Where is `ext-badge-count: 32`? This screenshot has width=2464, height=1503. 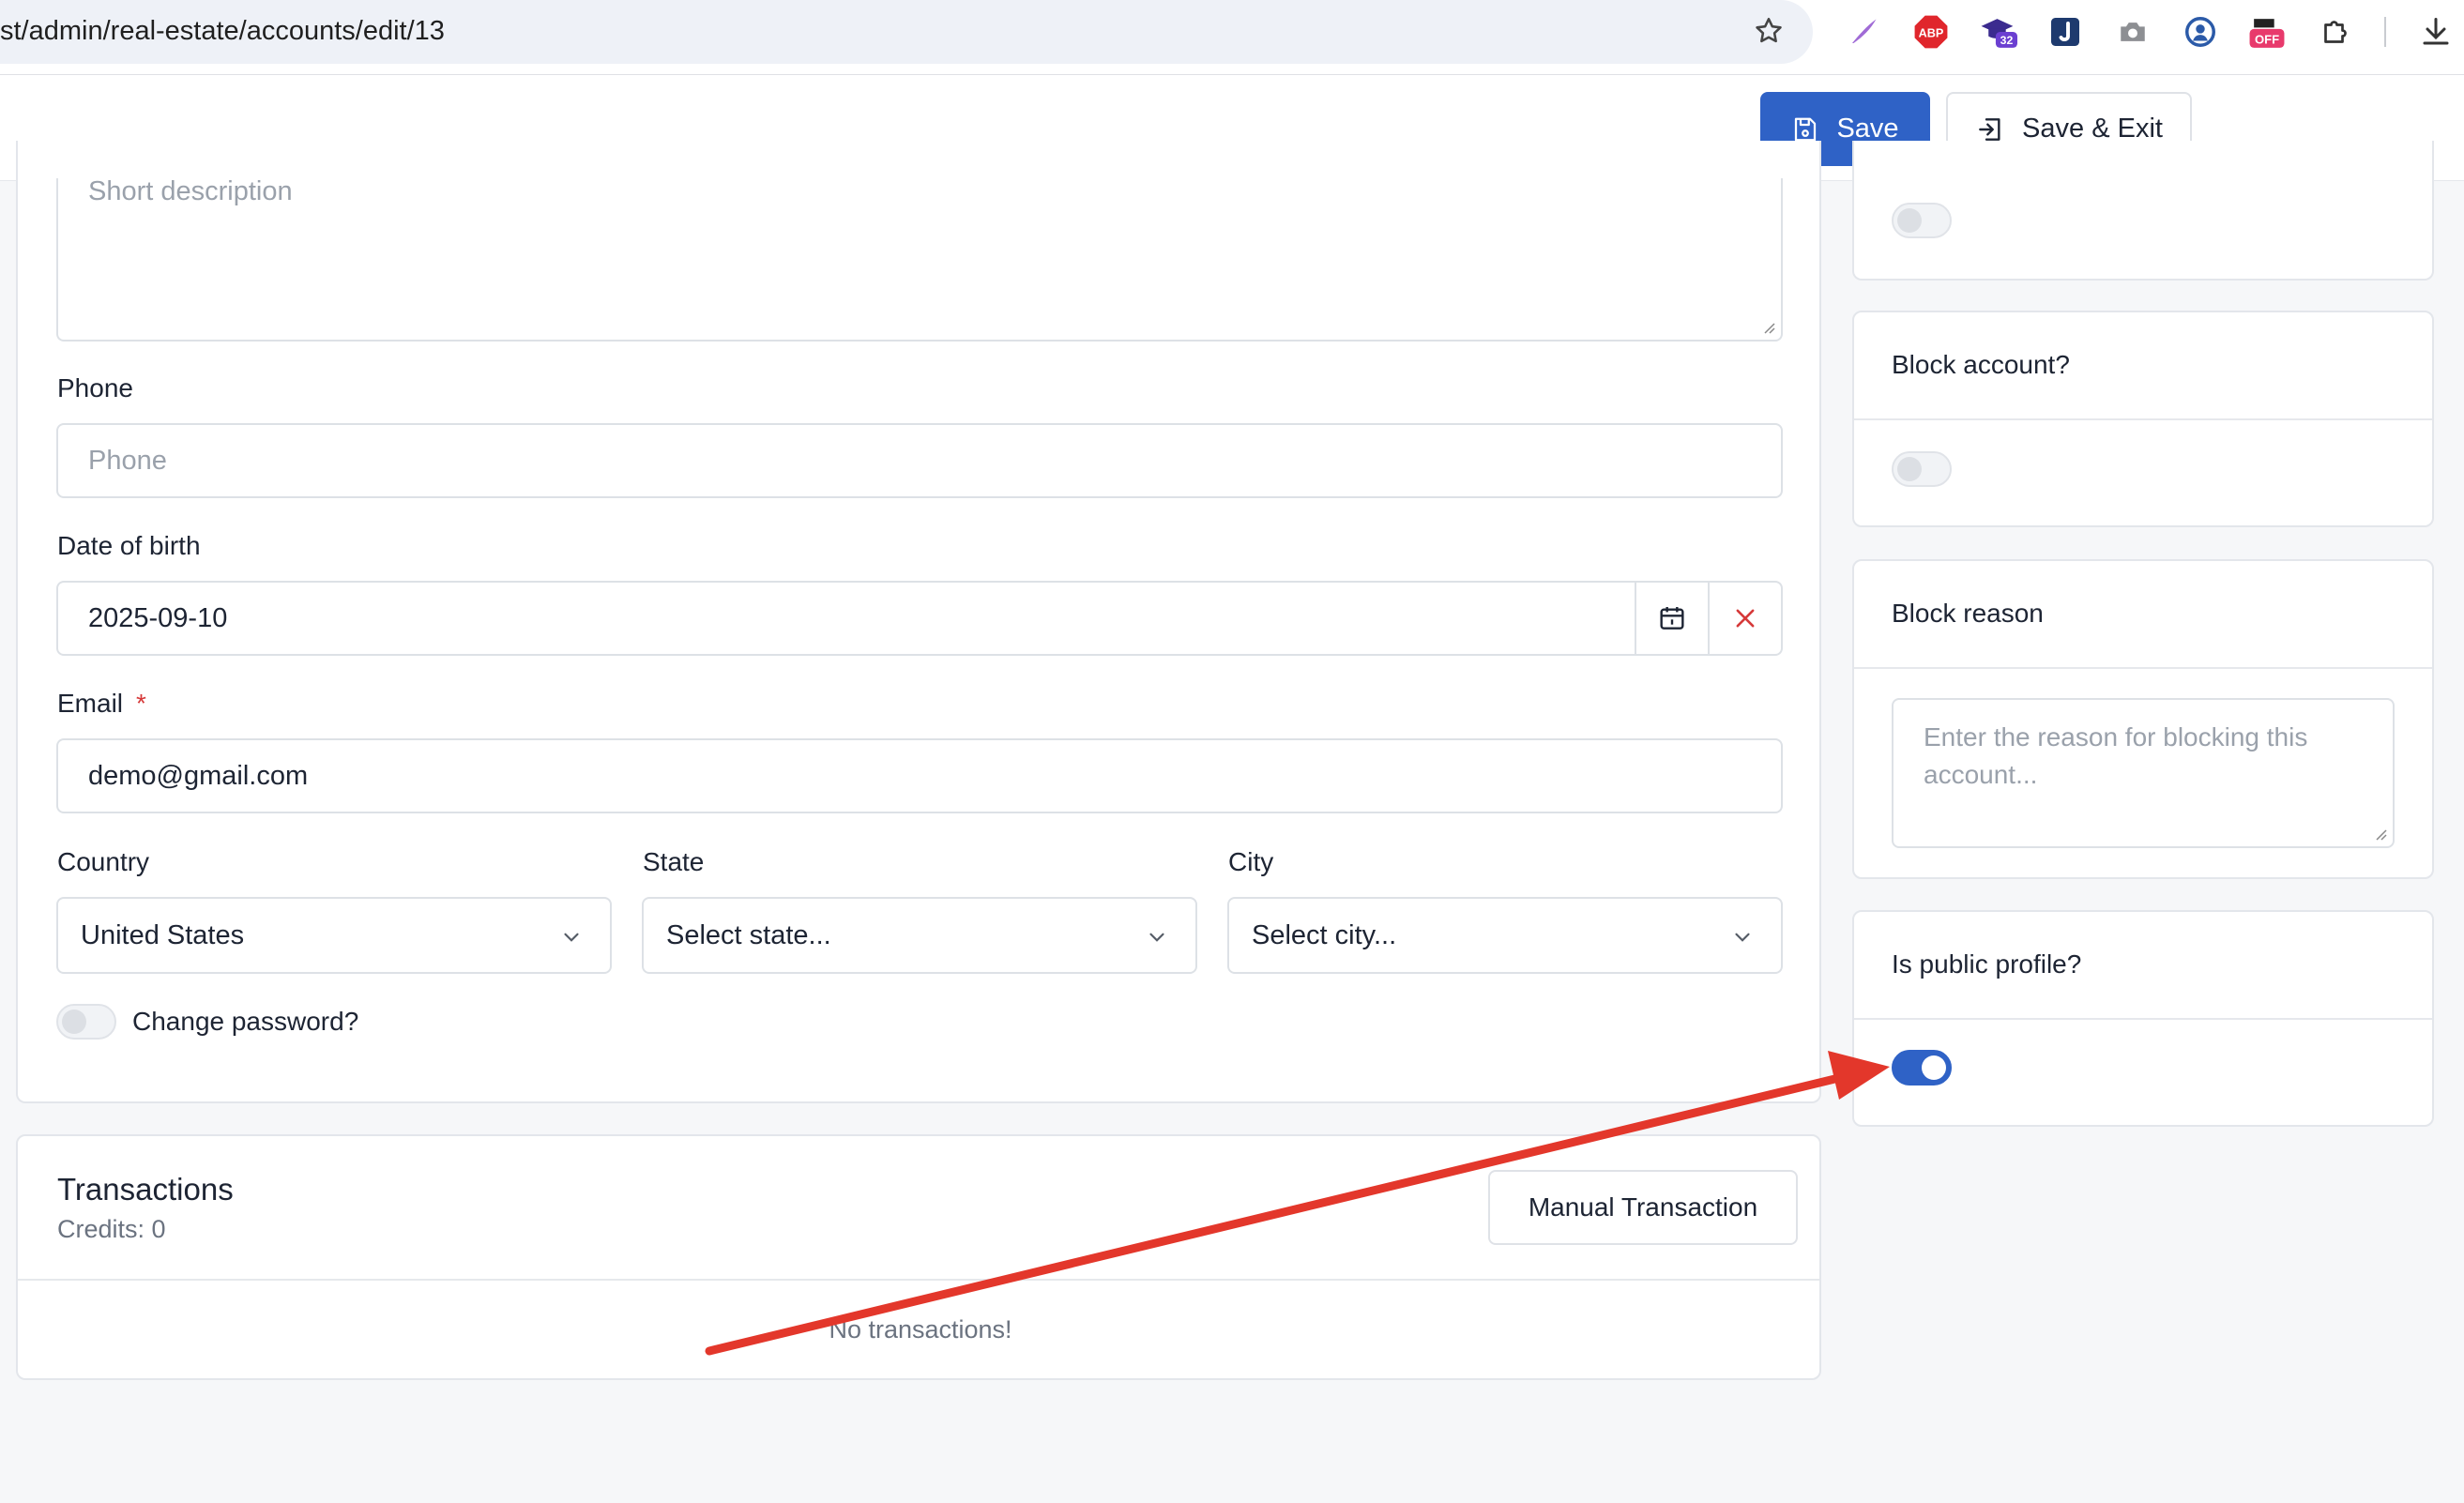
ext-badge-count: 32 is located at coordinates (2007, 40).